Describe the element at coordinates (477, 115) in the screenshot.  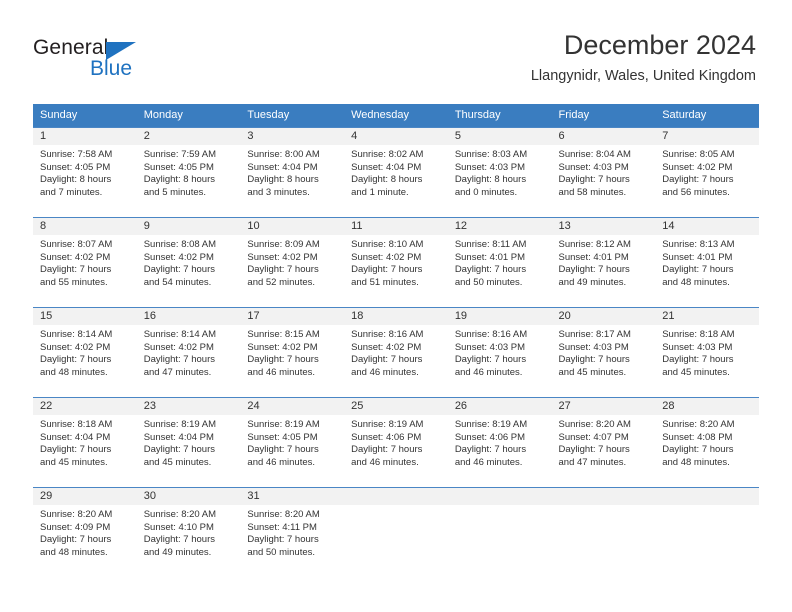
I see `weekday-header-thursday: Thursday` at that location.